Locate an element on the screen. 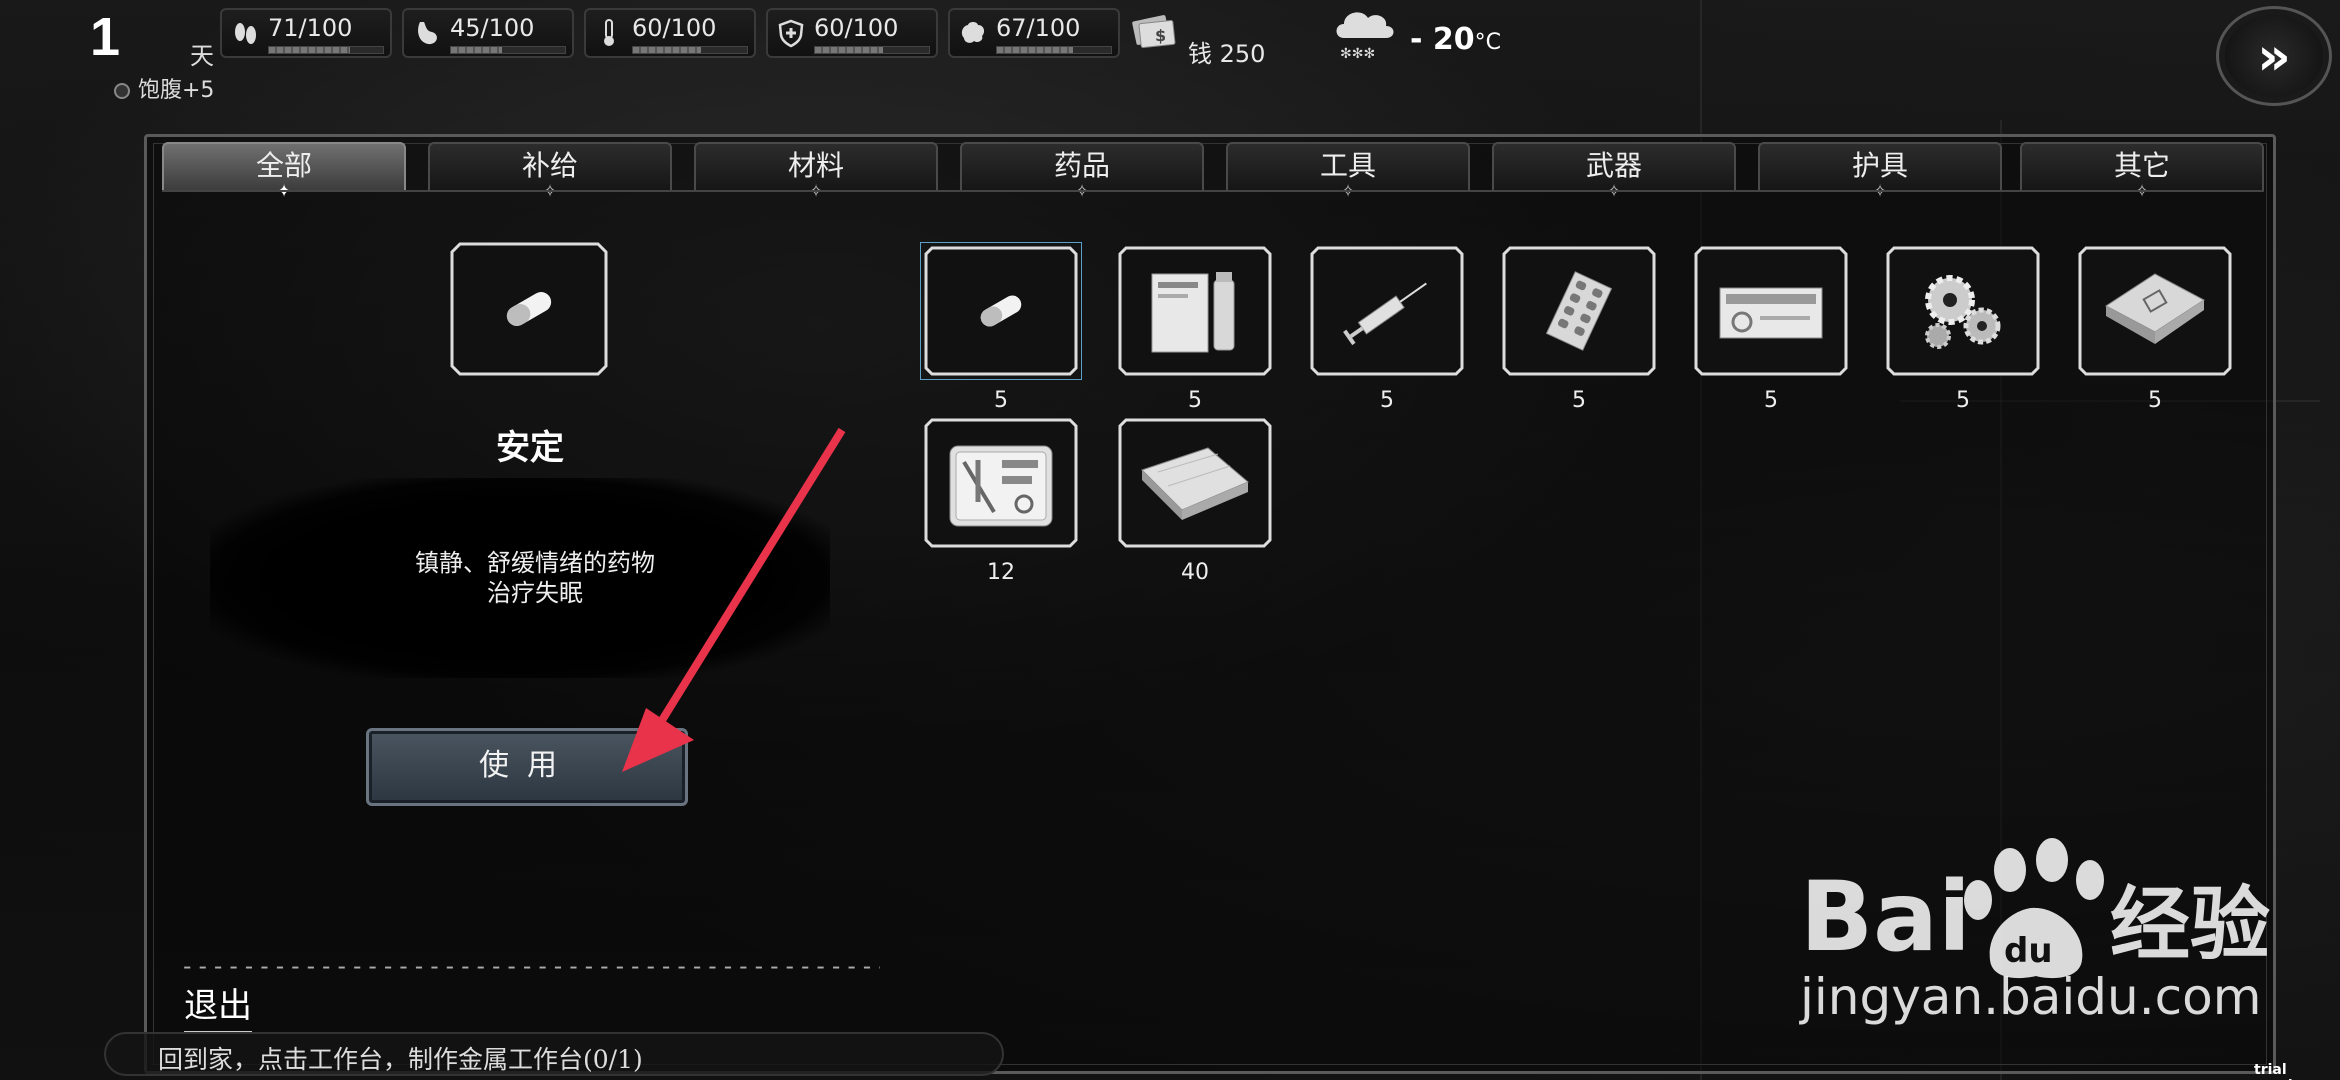 The width and height of the screenshot is (2340, 1080). snow-cloud-icon: ✻✻✻ is located at coordinates (1365, 37).